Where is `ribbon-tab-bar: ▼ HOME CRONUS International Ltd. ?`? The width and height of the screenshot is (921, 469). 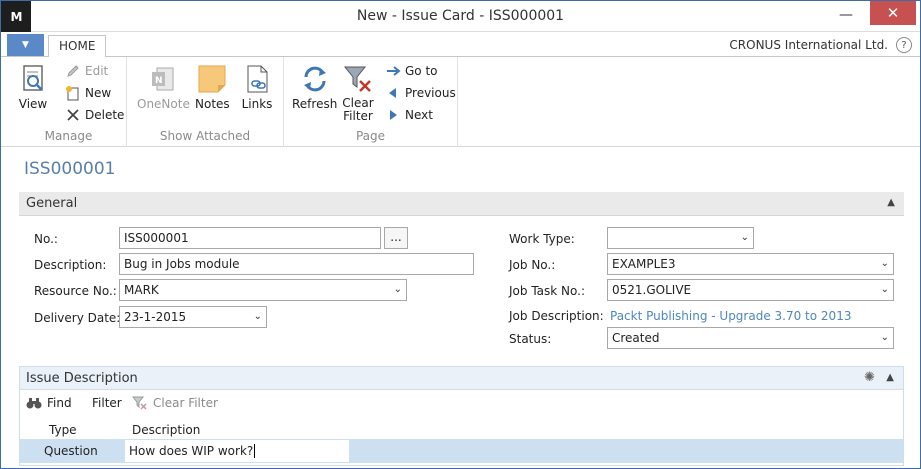
ribbon-tab-bar: ▼ HOME CRONUS International Ltd. ? is located at coordinates (460, 45).